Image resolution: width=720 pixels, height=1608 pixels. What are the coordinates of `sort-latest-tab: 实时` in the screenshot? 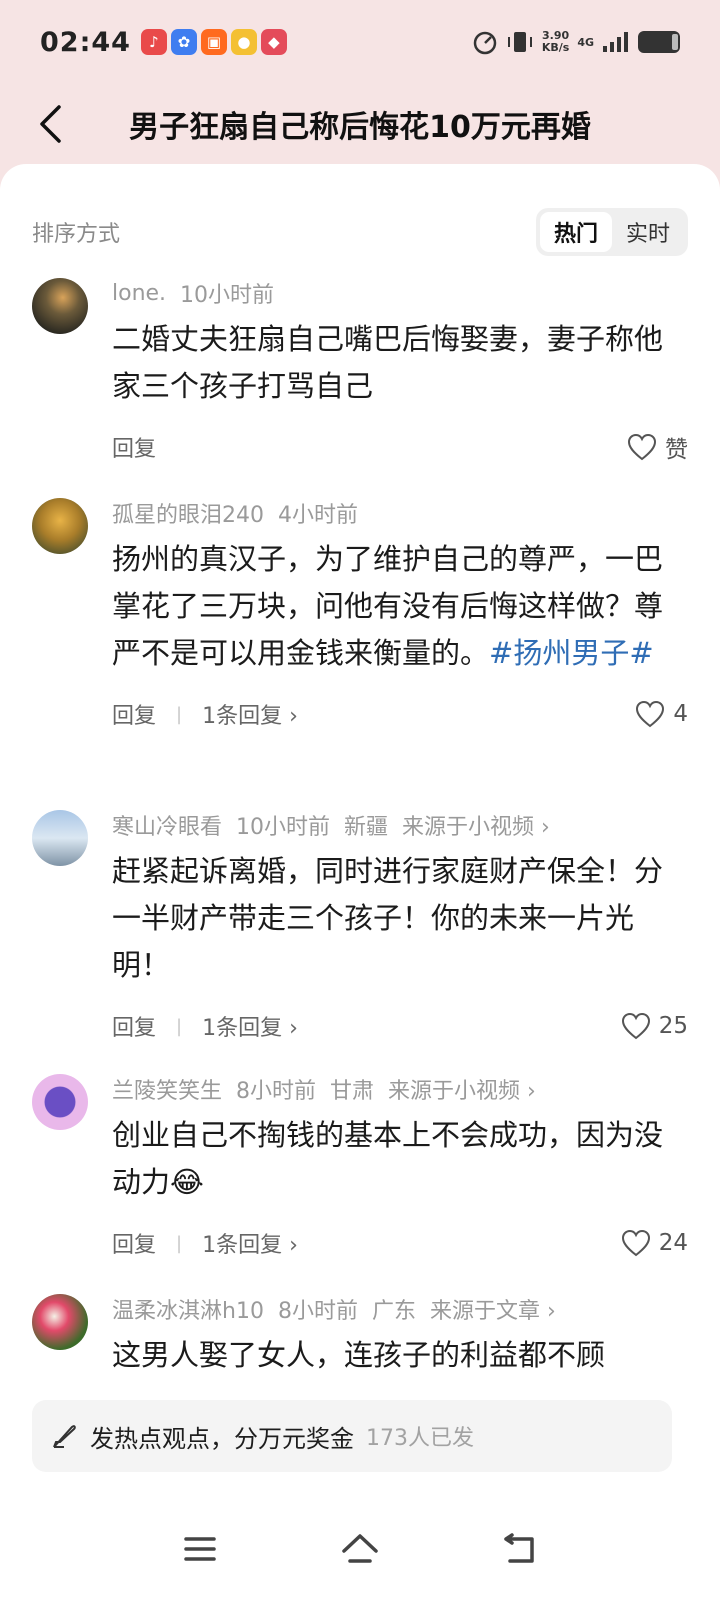 It's located at (648, 232).